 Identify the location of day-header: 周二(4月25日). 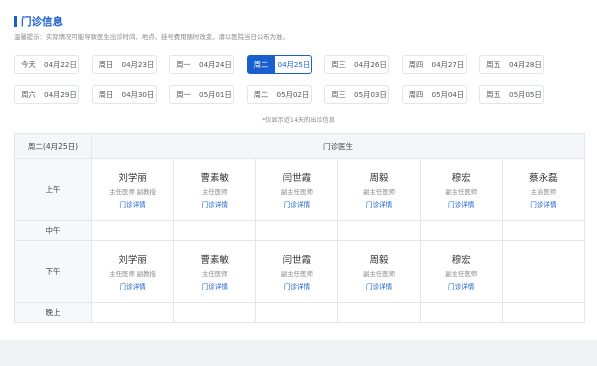
(53, 146).